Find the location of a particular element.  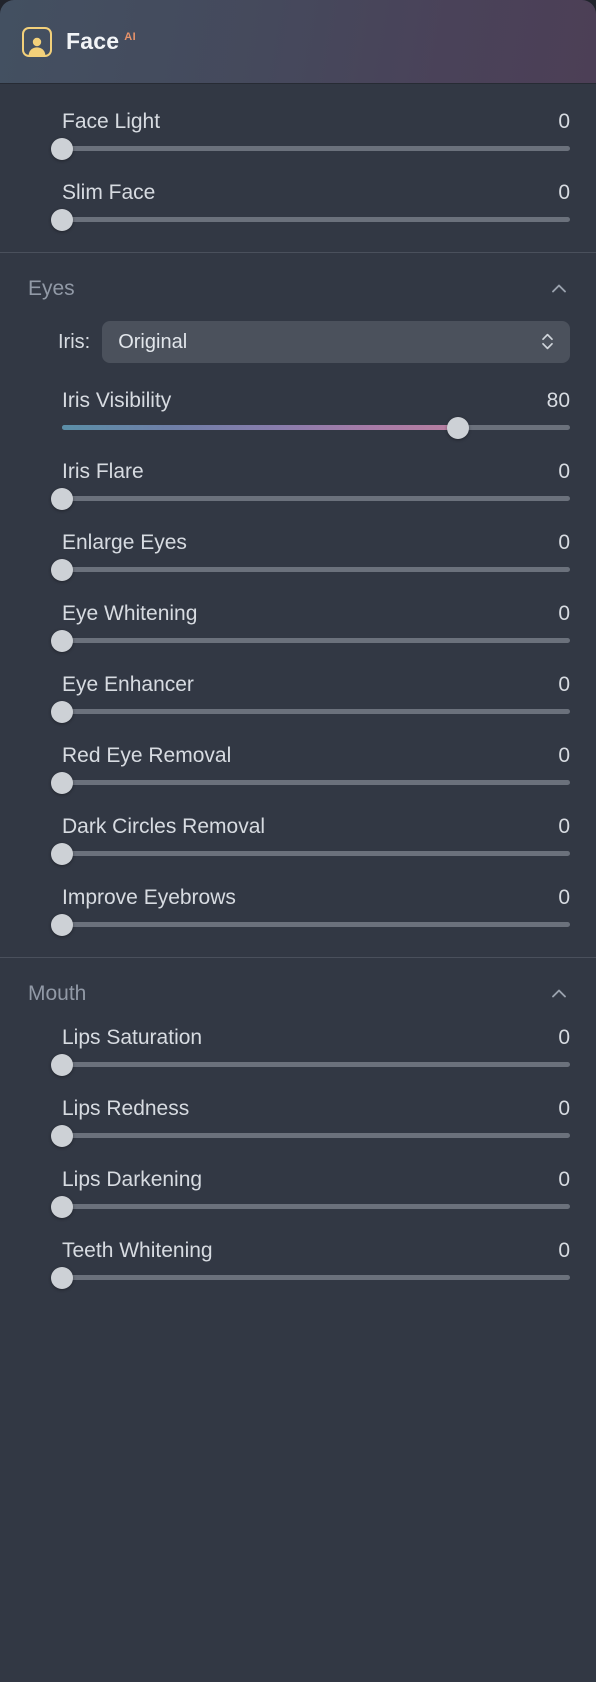

slider-row: Face Light 0 is located at coordinates (310, 145).